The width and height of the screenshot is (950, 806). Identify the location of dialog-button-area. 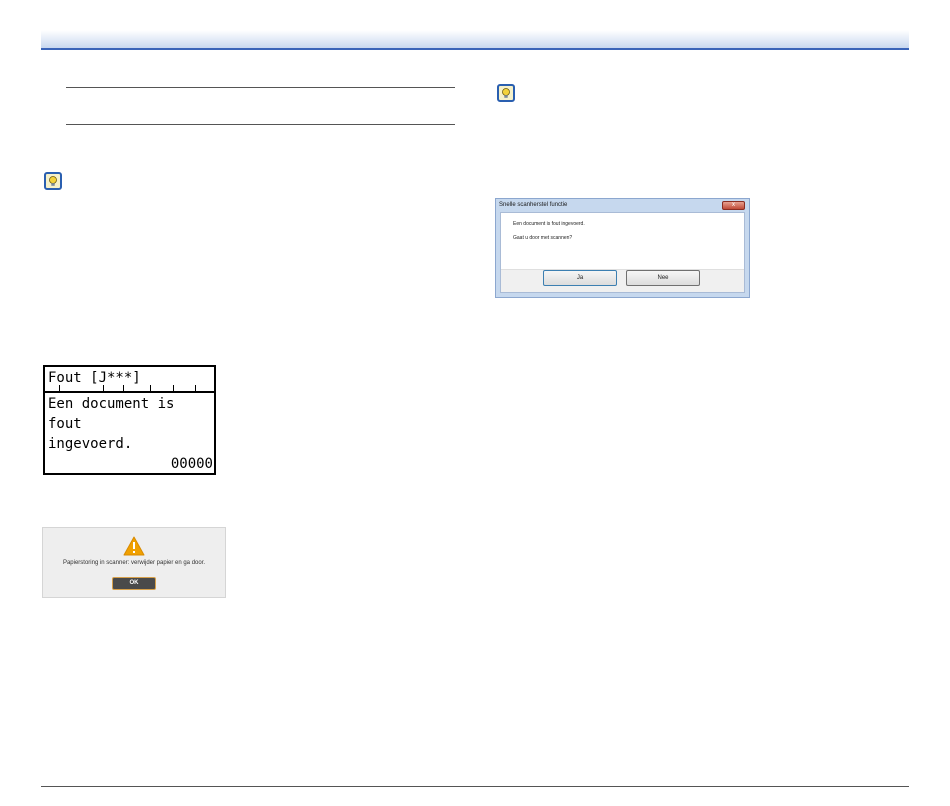
(622, 280).